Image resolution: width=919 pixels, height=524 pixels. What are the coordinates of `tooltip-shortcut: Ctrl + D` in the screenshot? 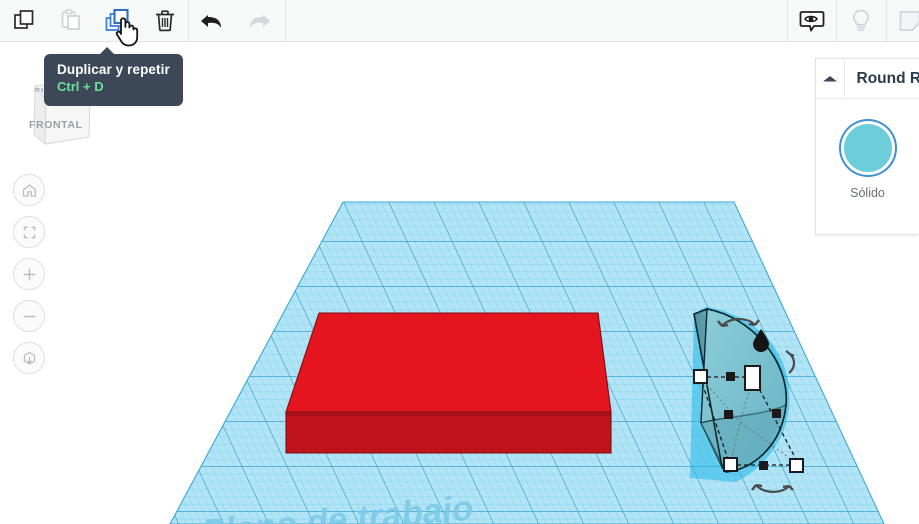 It's located at (80, 86).